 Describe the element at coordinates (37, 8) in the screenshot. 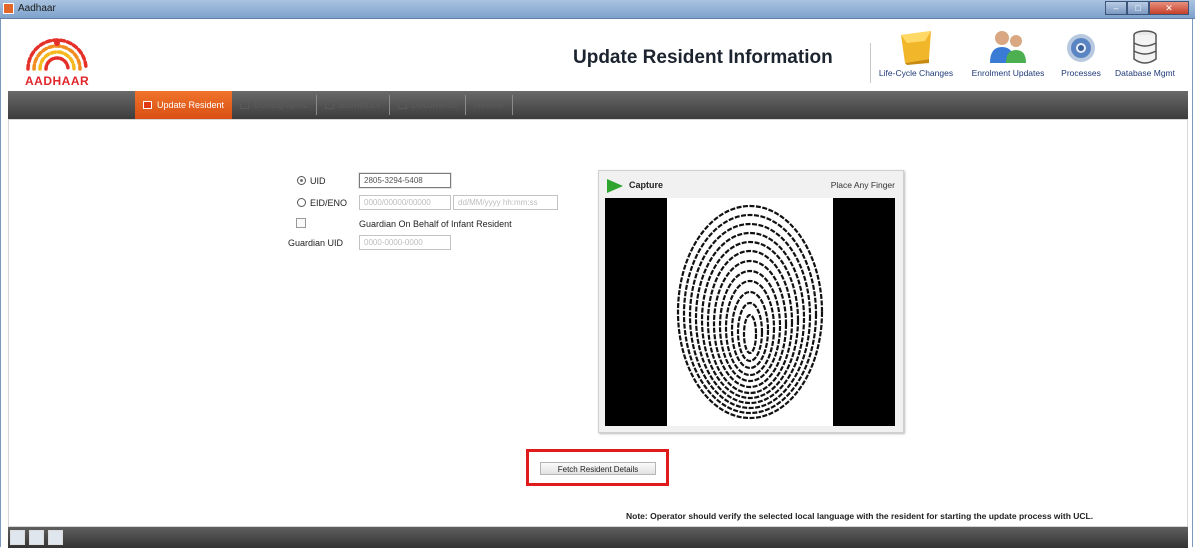

I see `window-title: Aadhaar` at that location.